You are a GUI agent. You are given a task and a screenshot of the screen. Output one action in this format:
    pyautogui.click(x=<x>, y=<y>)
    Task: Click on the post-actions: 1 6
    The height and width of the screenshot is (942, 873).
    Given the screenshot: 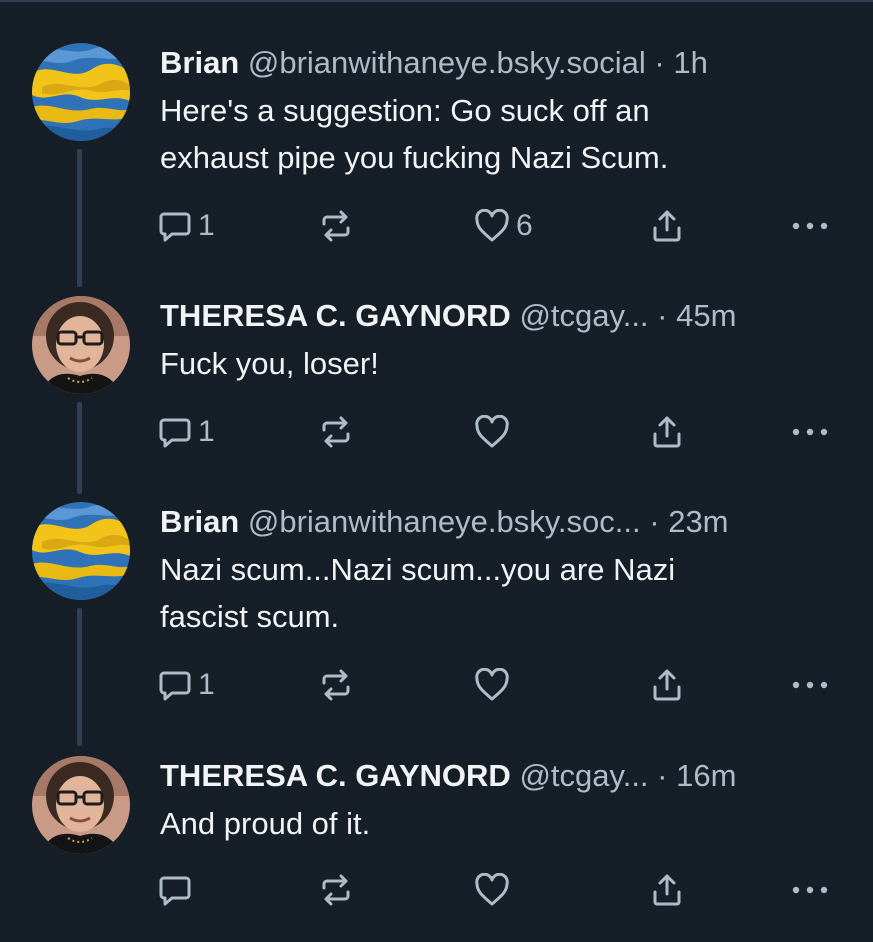 What is the action you would take?
    pyautogui.click(x=498, y=226)
    